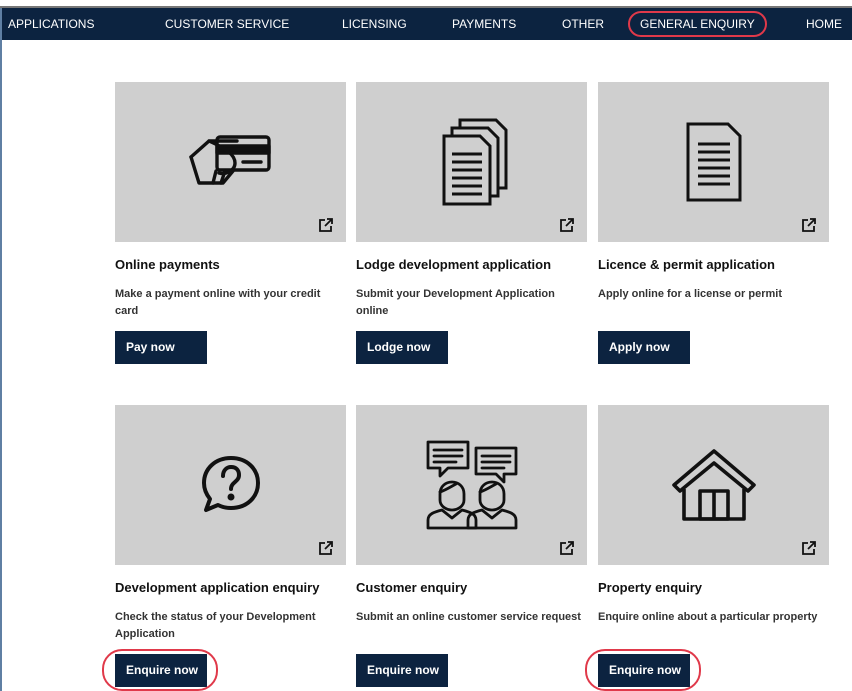 The width and height of the screenshot is (852, 691). What do you see at coordinates (161, 347) in the screenshot?
I see `pay-now-button: Pay now` at bounding box center [161, 347].